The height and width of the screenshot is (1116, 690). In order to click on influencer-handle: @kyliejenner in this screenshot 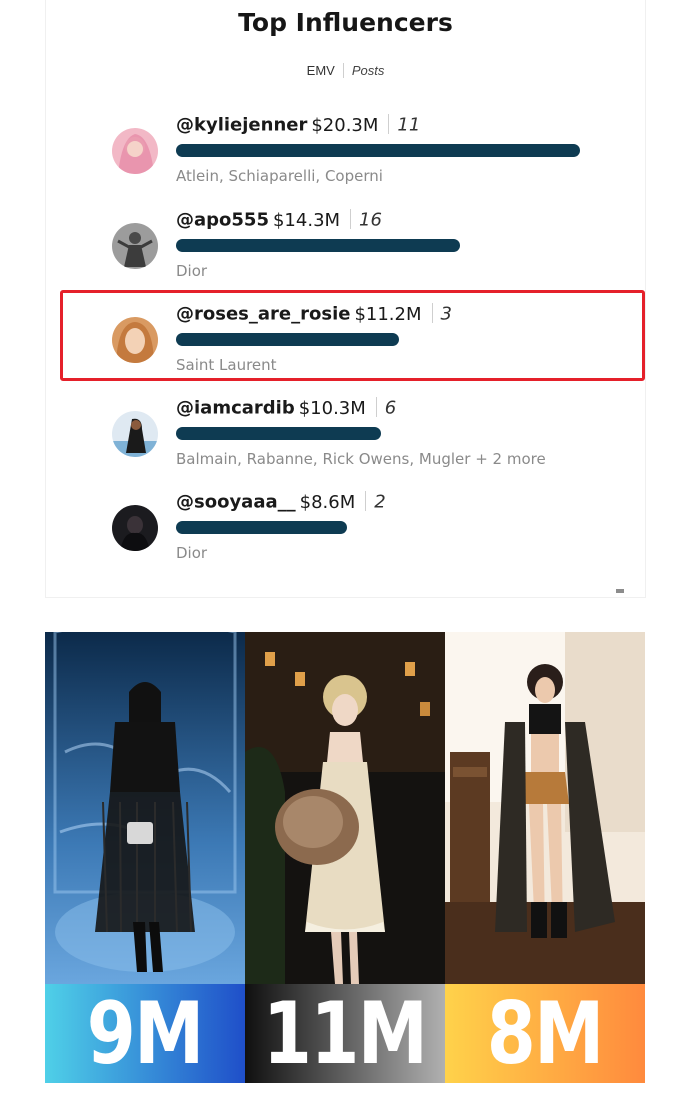, I will do `click(241, 125)`.